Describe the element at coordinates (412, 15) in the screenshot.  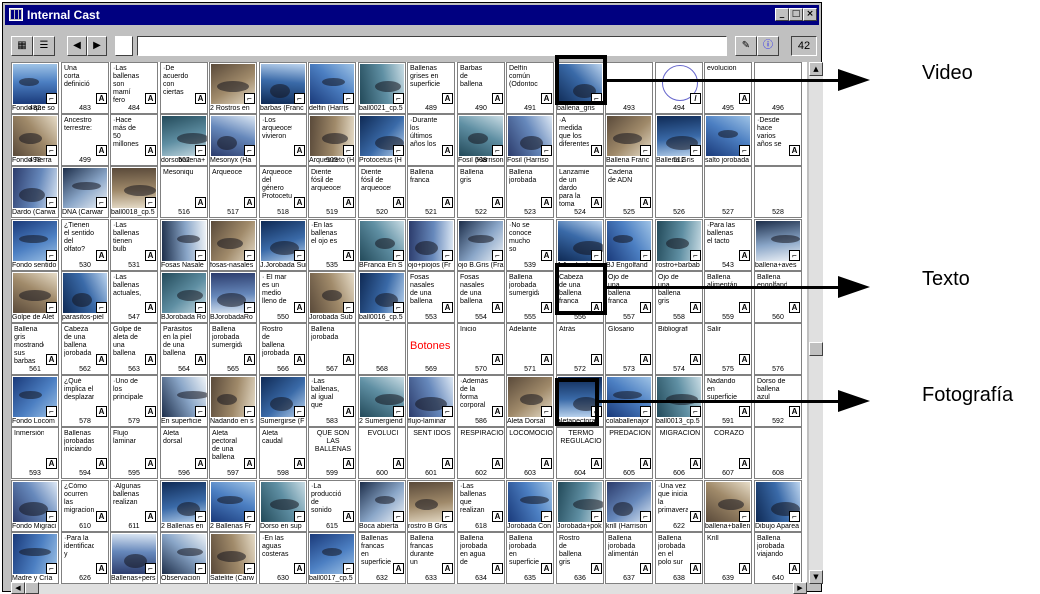
I see `title-bar: Internal Cast _ □ ×` at that location.